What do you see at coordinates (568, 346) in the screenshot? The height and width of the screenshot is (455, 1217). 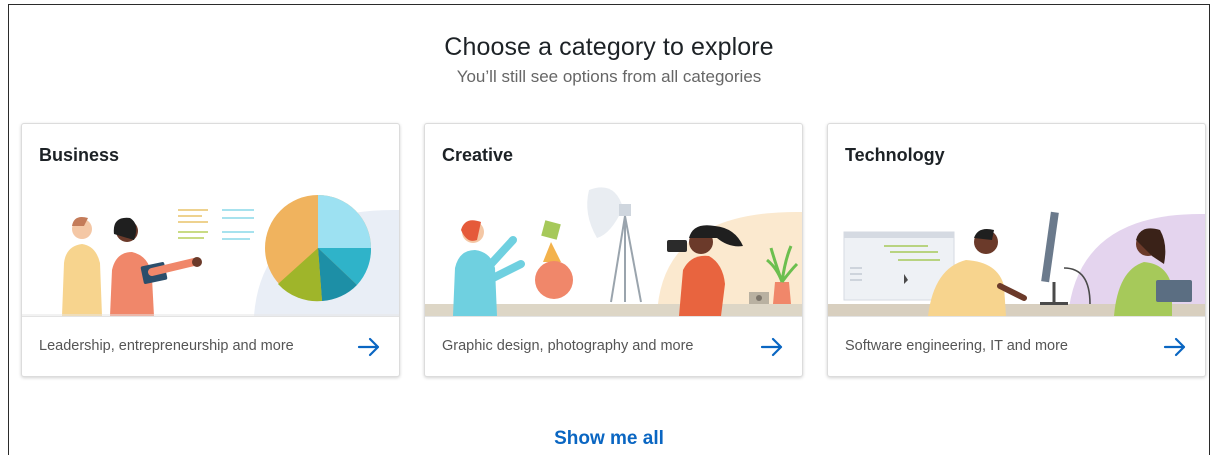 I see `card-description: Graphic design, photography and more` at bounding box center [568, 346].